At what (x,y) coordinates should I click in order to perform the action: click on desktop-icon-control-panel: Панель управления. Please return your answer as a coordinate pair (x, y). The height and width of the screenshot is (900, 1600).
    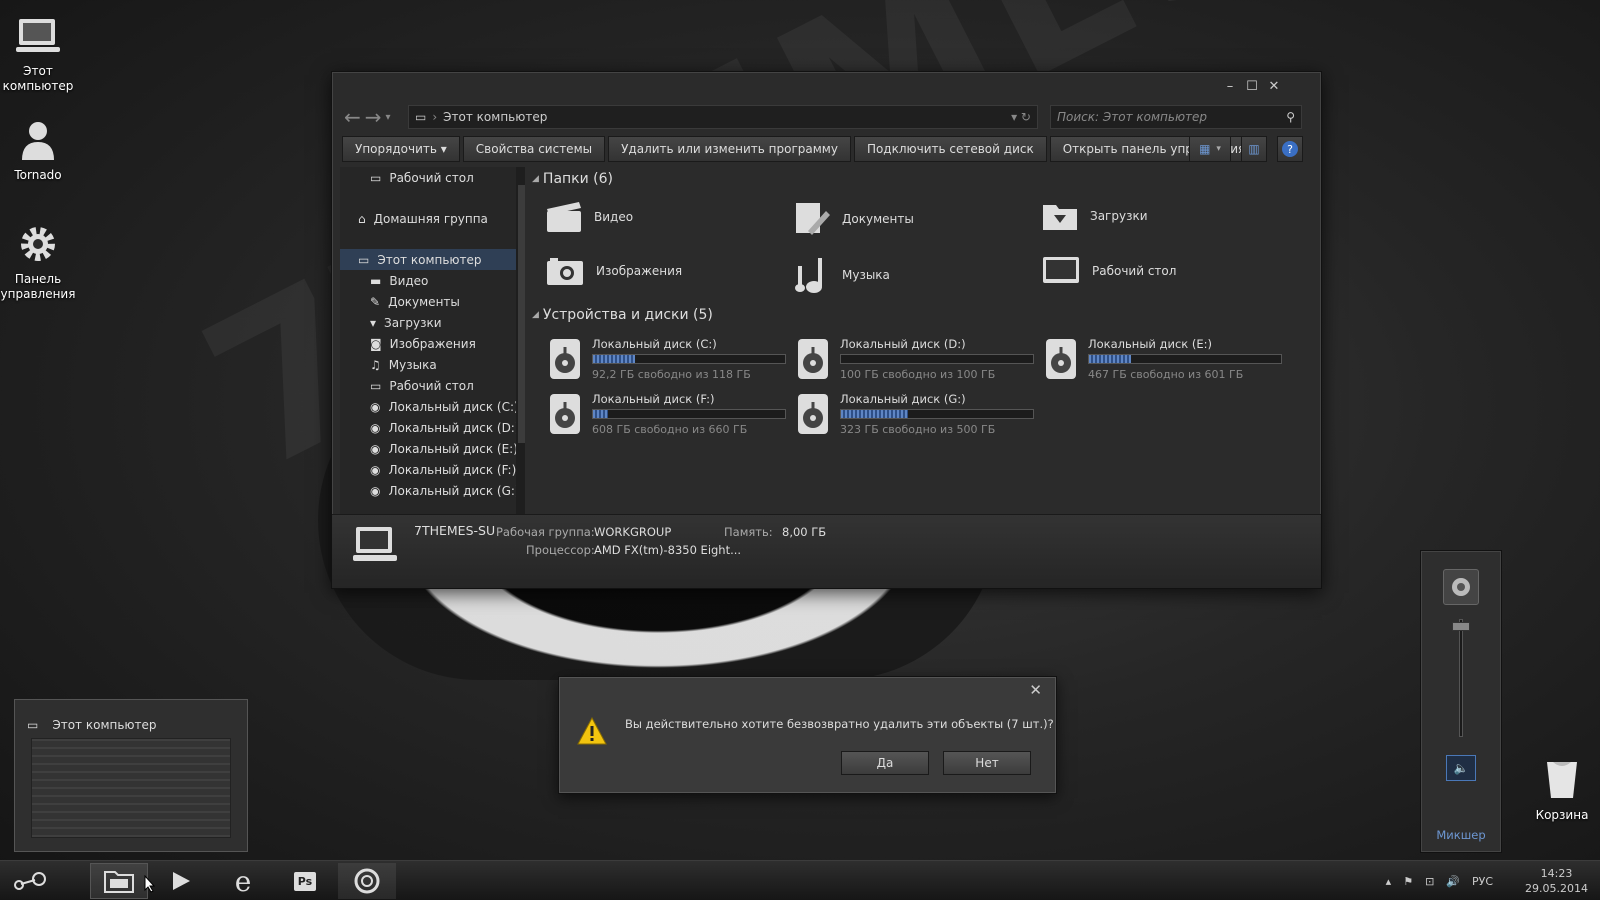
    Looking at the image, I should click on (38, 261).